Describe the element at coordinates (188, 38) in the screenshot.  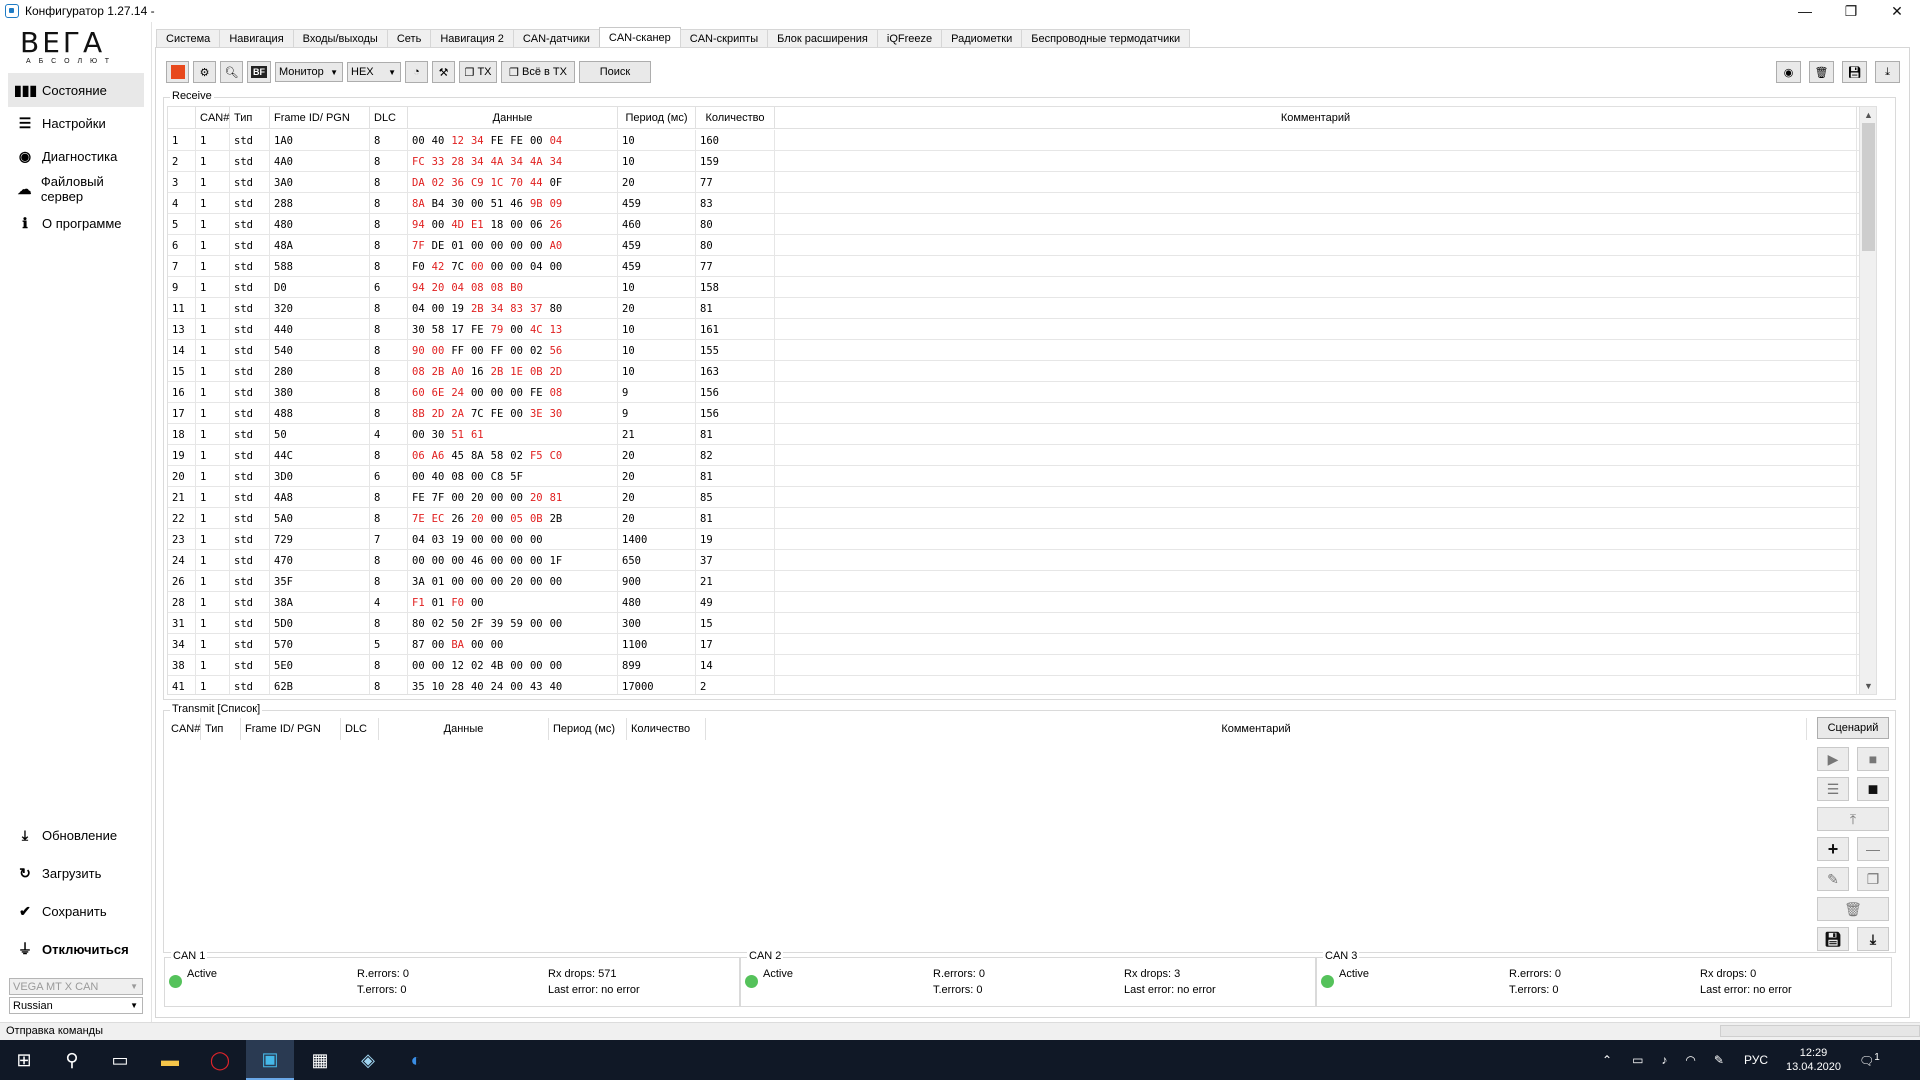
I see `tab-0: Система` at that location.